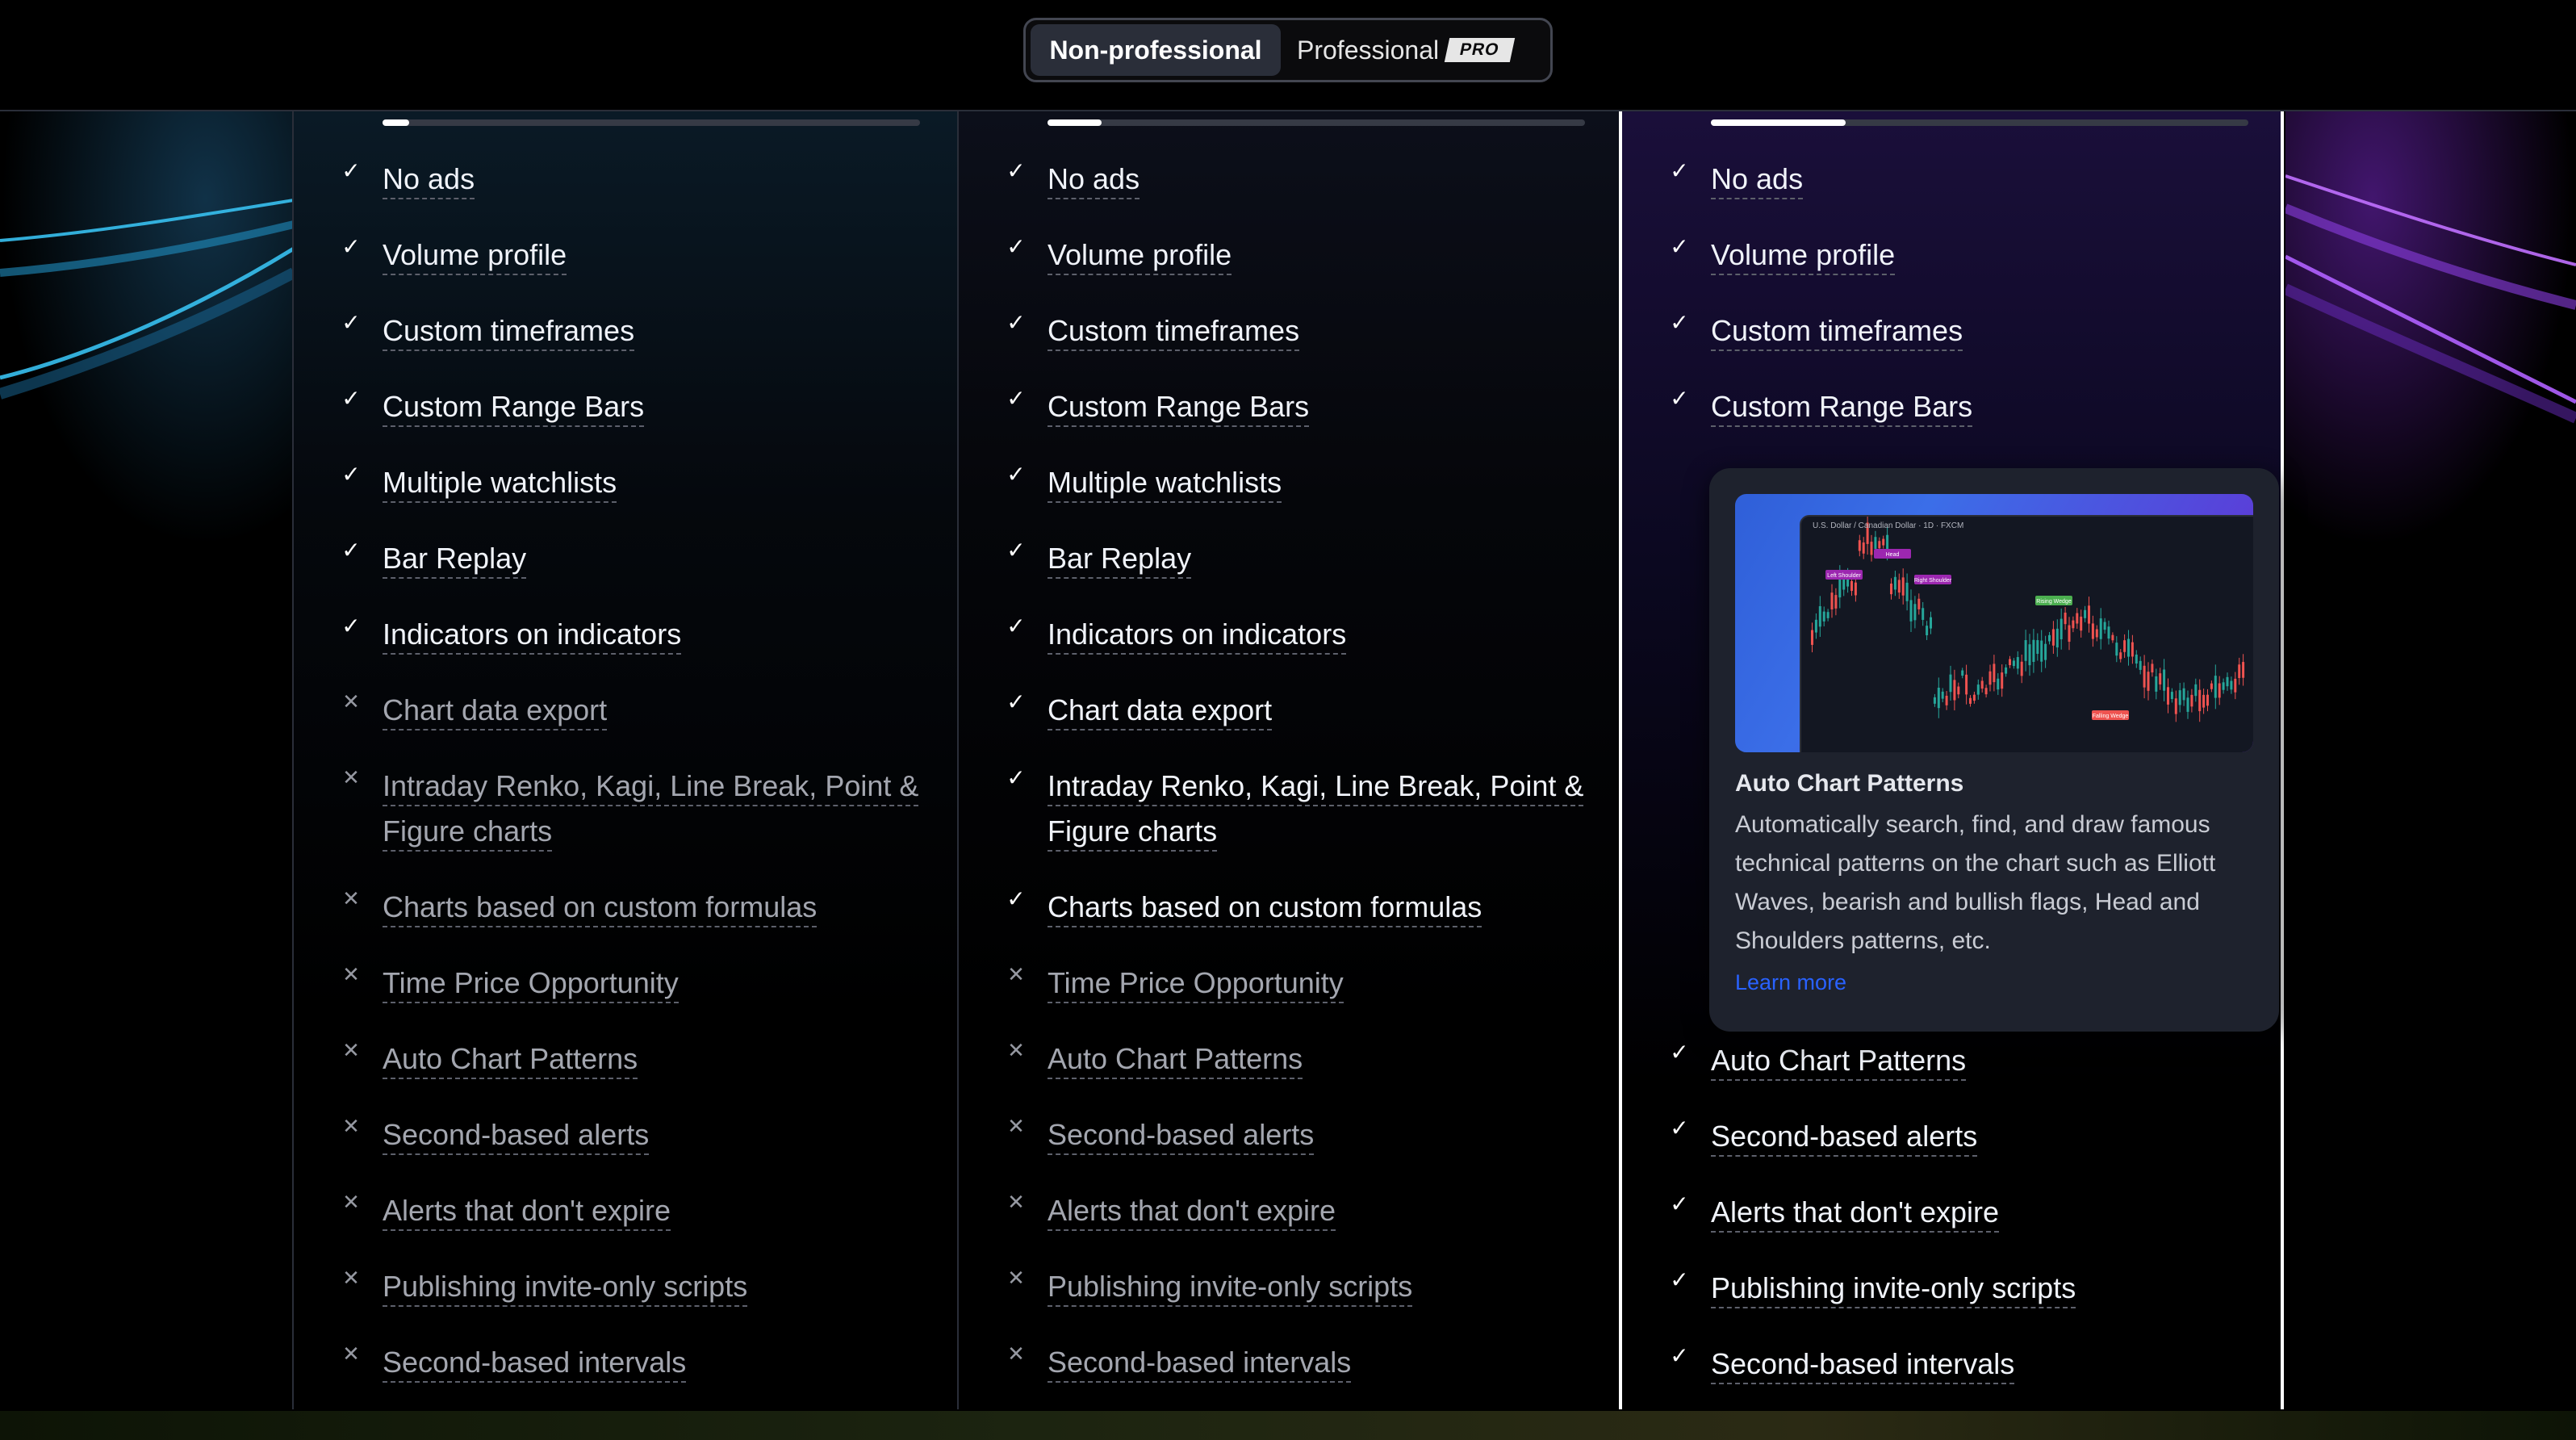 Image resolution: width=2576 pixels, height=1440 pixels. Describe the element at coordinates (1418, 50) in the screenshot. I see `professional-tab: Professional PRO` at that location.